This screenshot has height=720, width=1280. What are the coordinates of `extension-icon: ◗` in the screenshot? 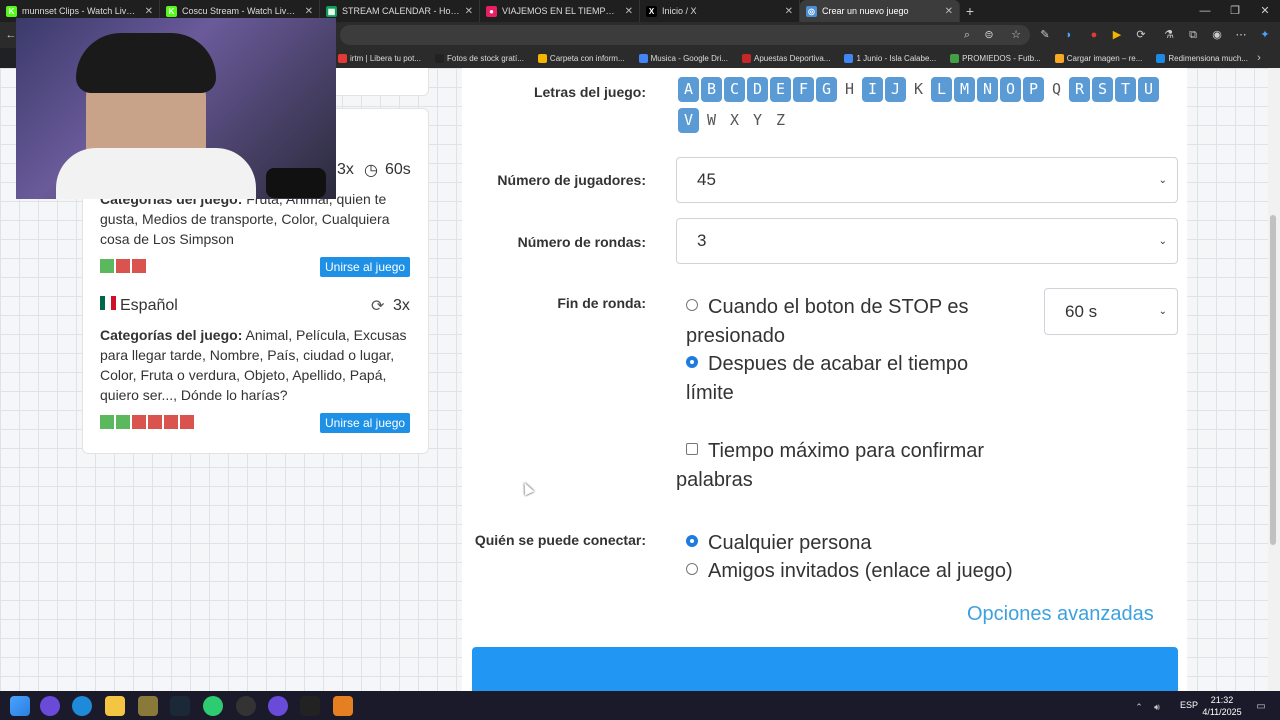 It's located at (1069, 35).